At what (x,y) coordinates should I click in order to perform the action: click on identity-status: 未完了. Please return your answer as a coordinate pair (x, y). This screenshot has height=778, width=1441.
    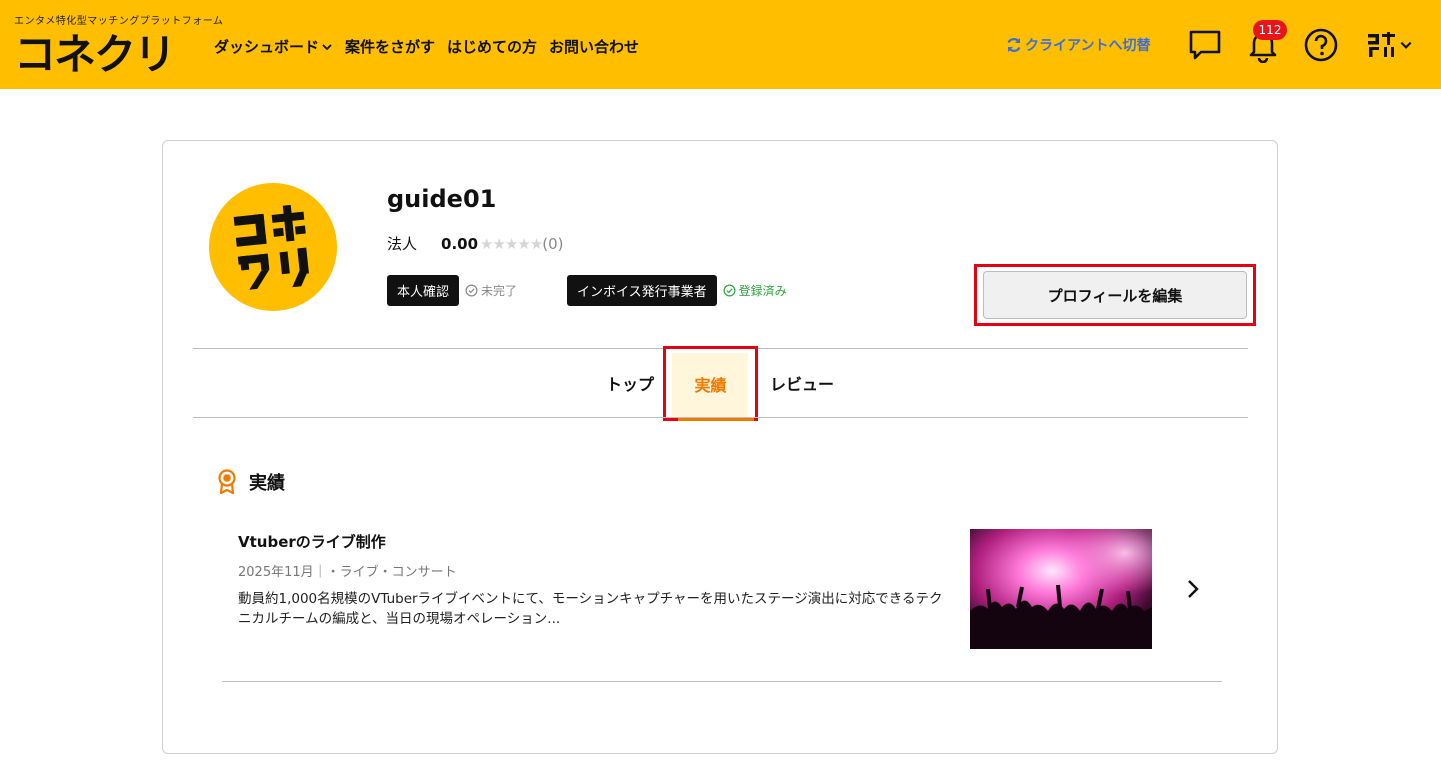
    Looking at the image, I should click on (491, 290).